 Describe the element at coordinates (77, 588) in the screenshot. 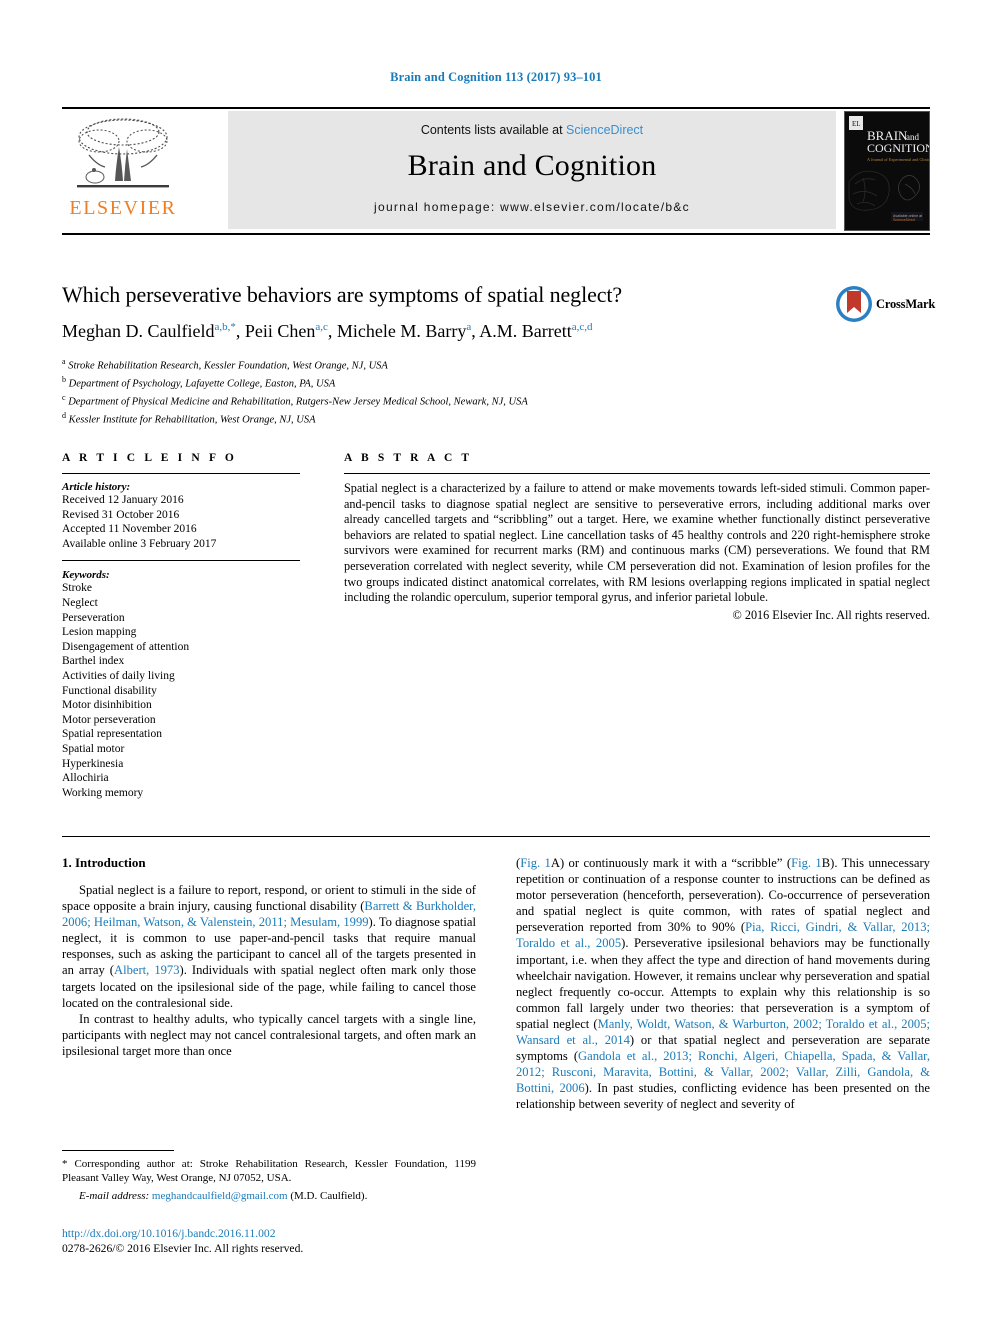

I see `keyword-item: Stroke` at that location.